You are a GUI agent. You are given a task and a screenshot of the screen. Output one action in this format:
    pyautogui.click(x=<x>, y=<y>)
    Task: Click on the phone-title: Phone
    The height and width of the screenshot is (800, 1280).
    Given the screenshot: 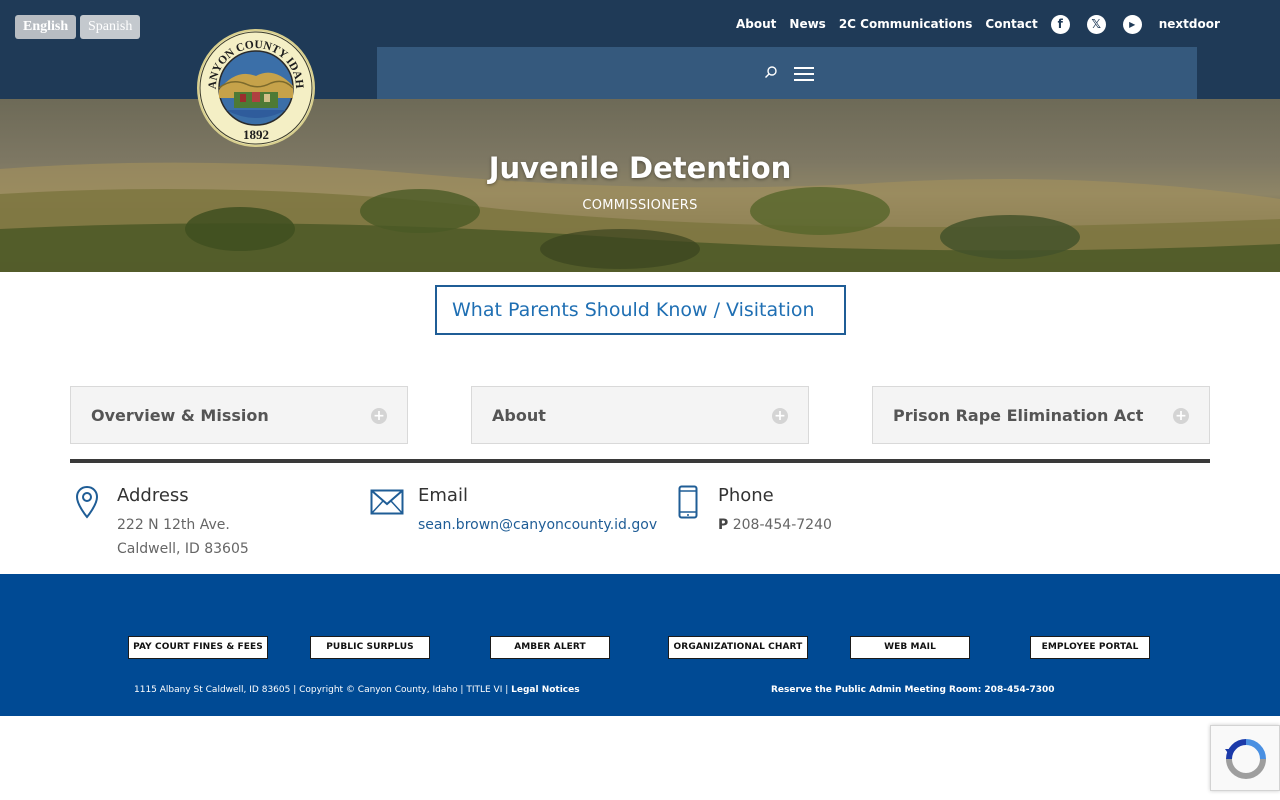 What is the action you would take?
    pyautogui.click(x=746, y=495)
    